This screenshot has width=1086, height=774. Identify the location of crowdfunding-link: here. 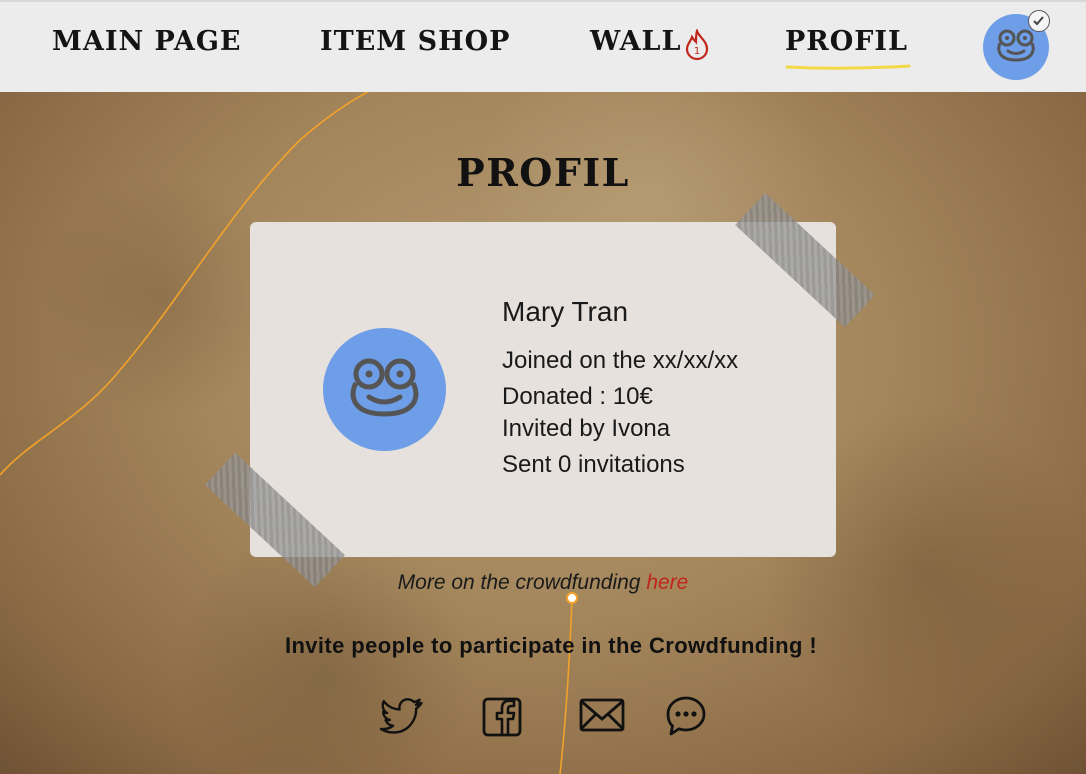
(667, 582).